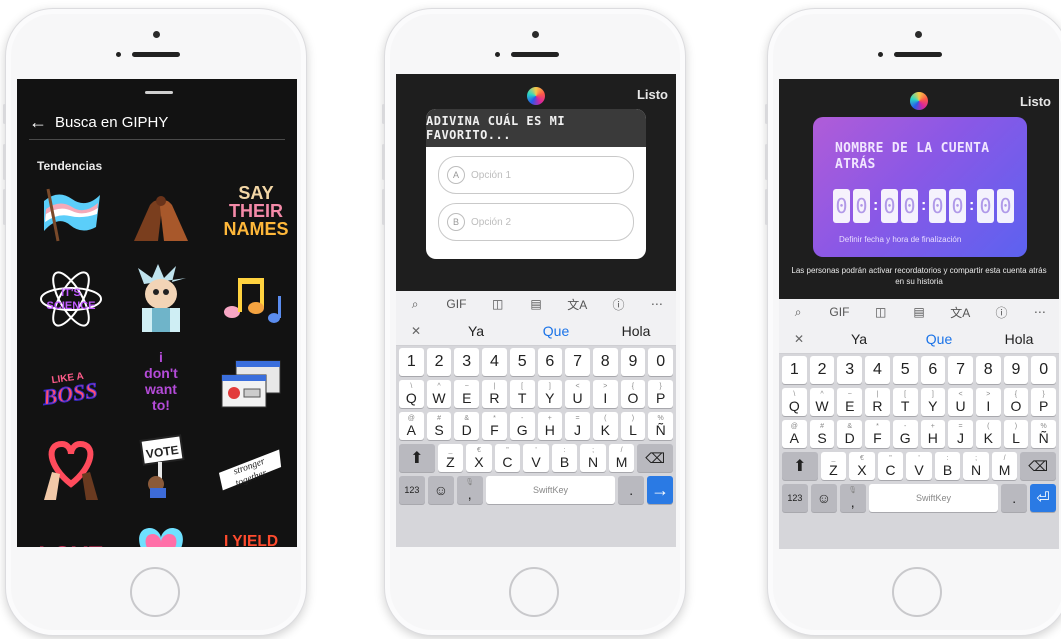 This screenshot has height=639, width=1061. Describe the element at coordinates (159, 92) in the screenshot. I see `sheet-handle` at that location.